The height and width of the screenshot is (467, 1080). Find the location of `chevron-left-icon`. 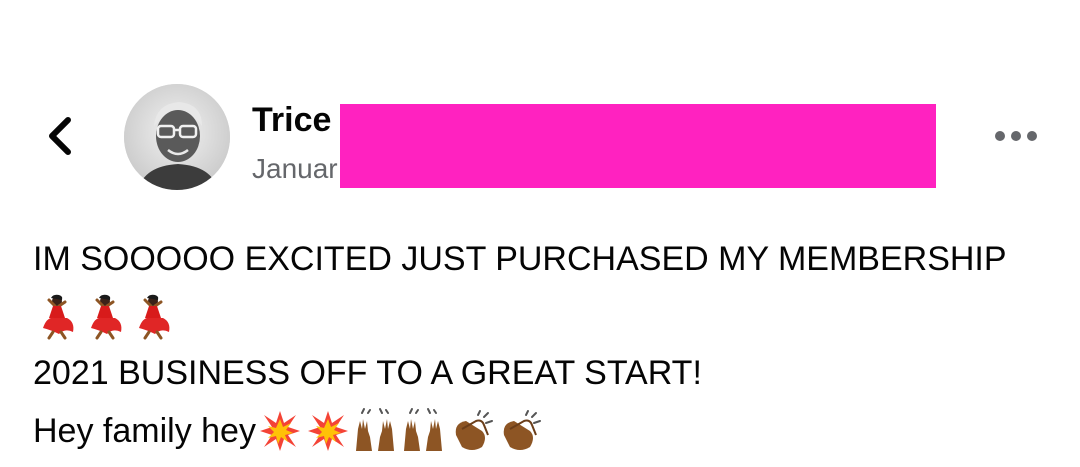

chevron-left-icon is located at coordinates (60, 136).